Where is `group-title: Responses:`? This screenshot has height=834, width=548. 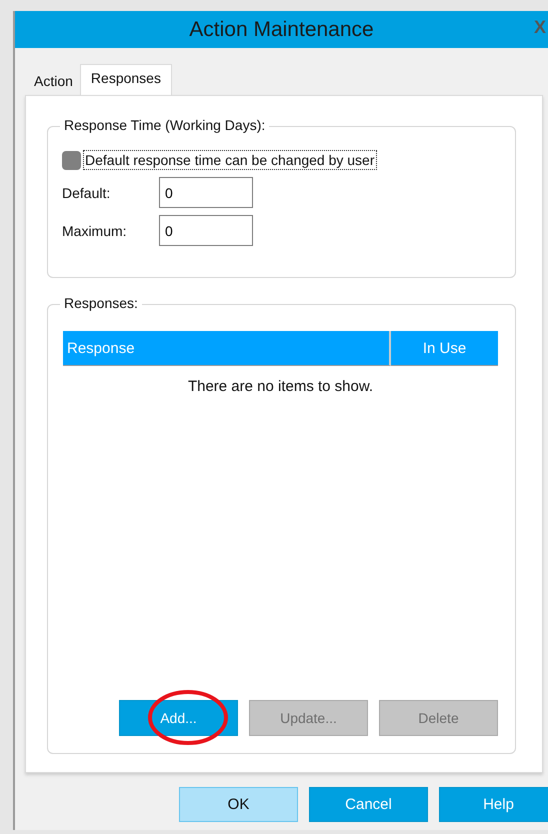 group-title: Responses: is located at coordinates (101, 303).